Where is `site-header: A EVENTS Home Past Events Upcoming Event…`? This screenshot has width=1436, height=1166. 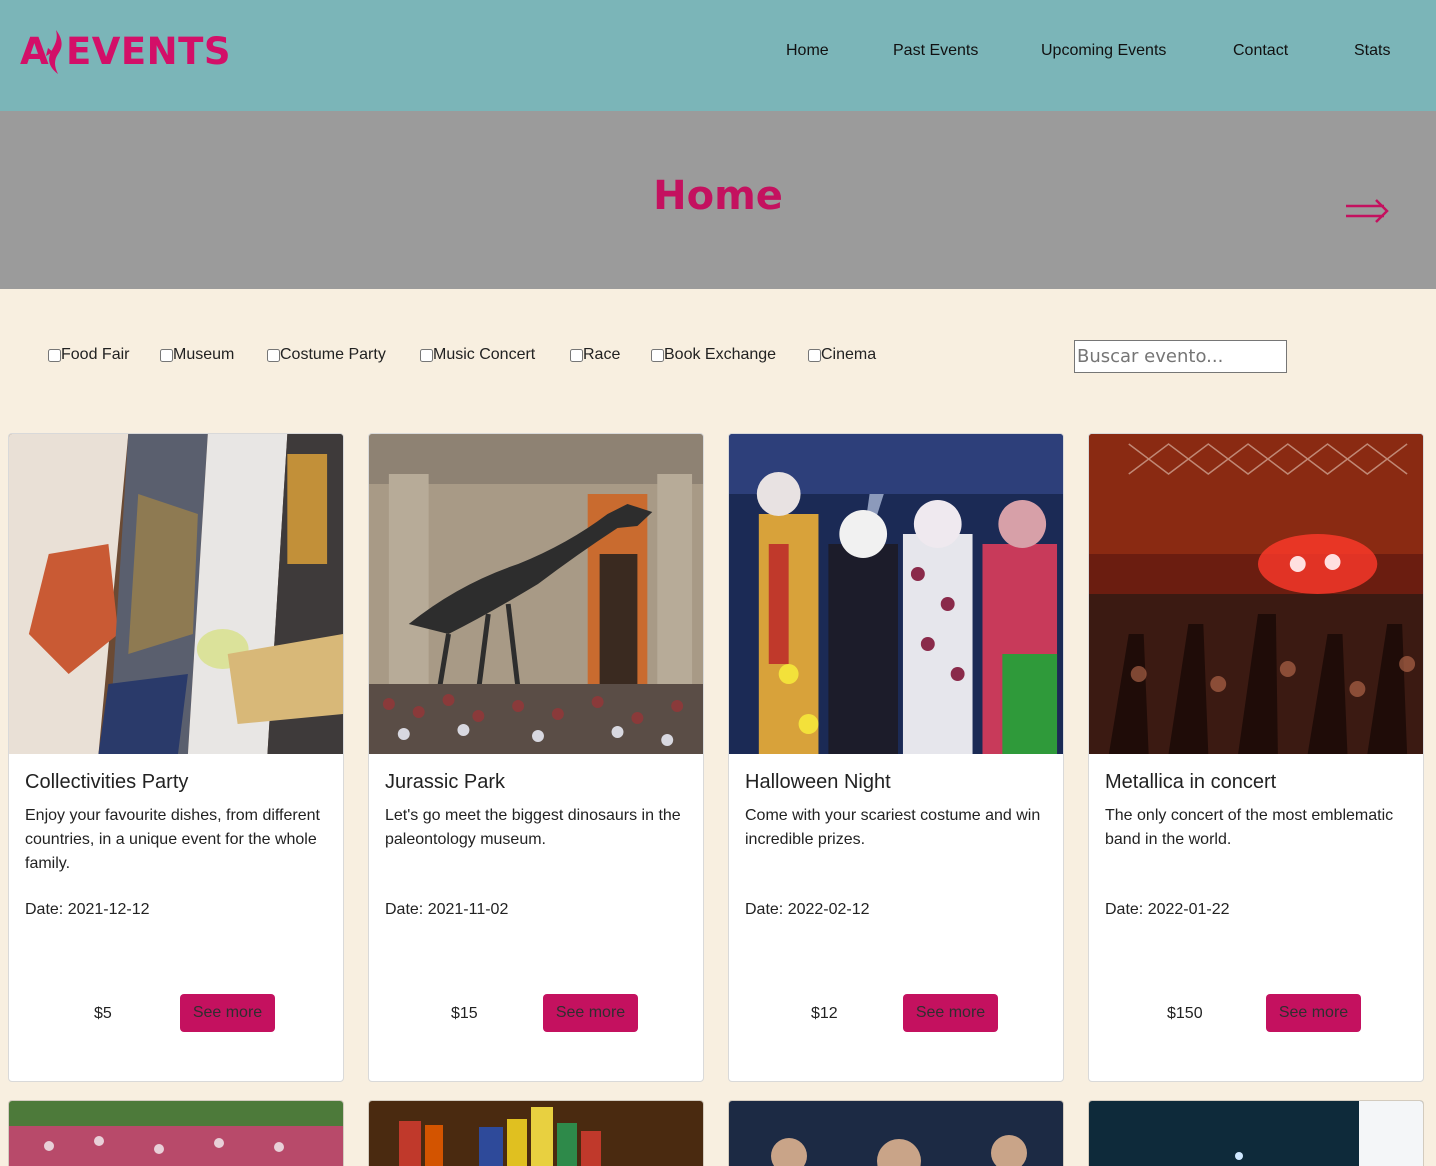 site-header: A EVENTS Home Past Events Upcoming Event… is located at coordinates (718, 55).